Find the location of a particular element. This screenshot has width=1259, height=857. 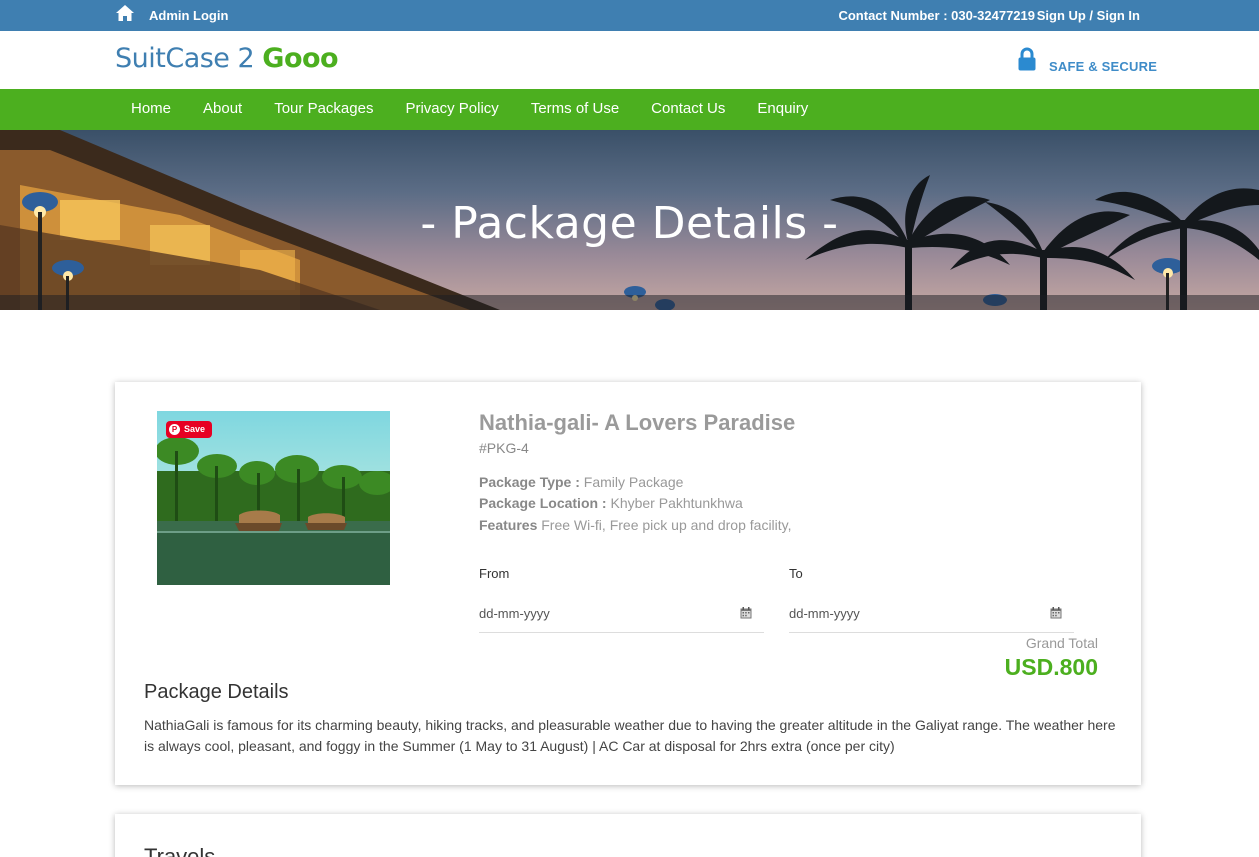

travels-card: Travels is located at coordinates (628, 835).